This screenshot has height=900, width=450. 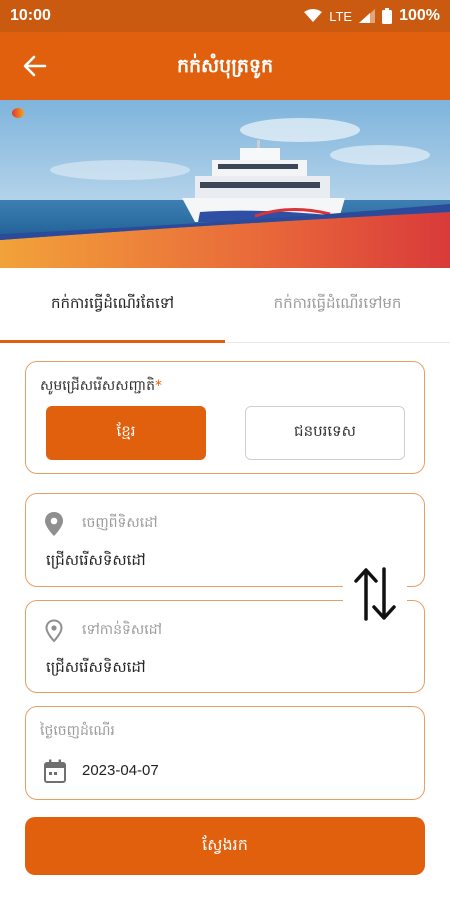 What do you see at coordinates (126, 433) in the screenshot?
I see `nationality-khmer-button: ខ្មែរ` at bounding box center [126, 433].